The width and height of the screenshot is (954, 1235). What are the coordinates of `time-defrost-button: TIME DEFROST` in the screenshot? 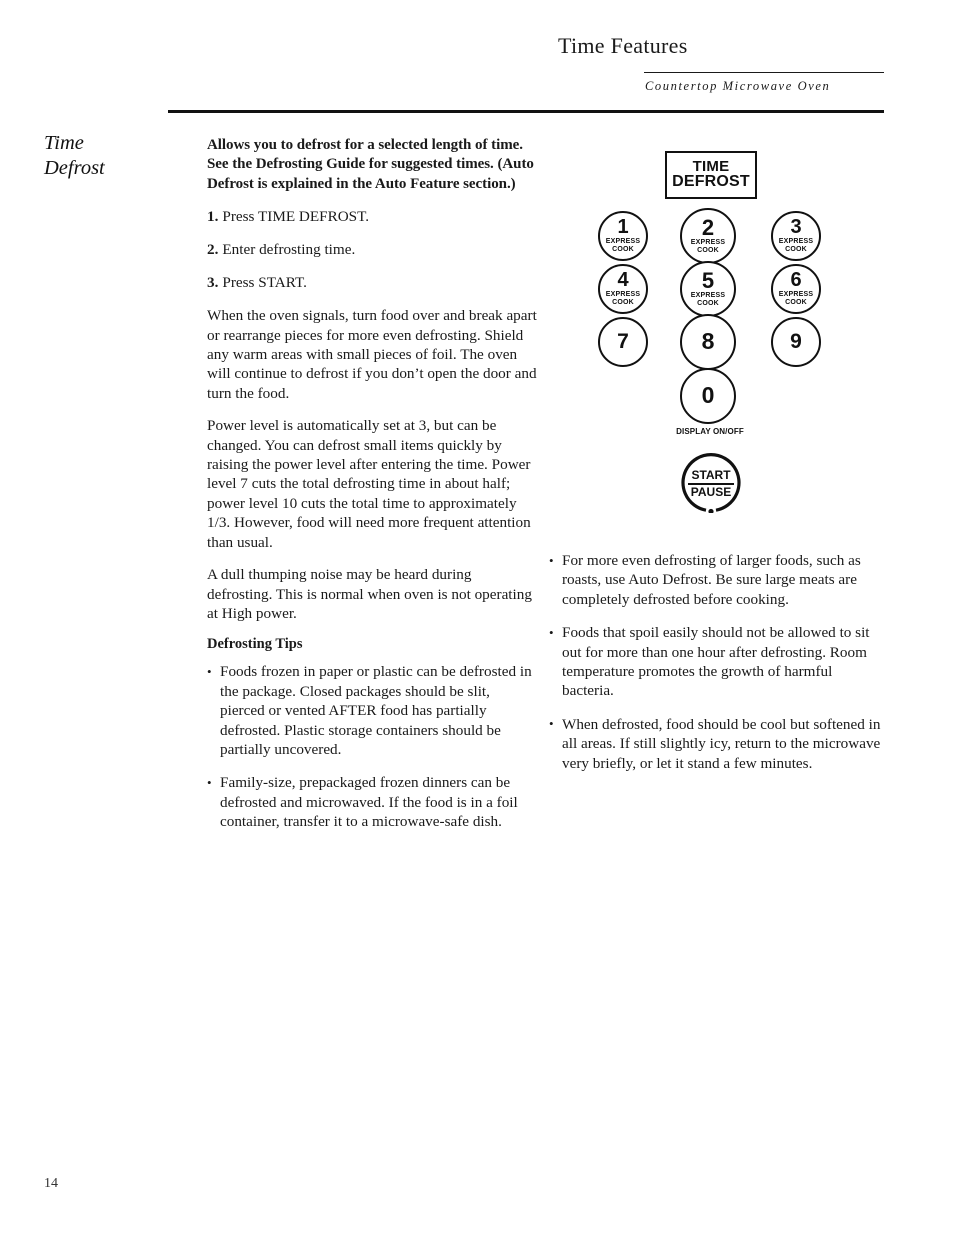 It's located at (711, 175).